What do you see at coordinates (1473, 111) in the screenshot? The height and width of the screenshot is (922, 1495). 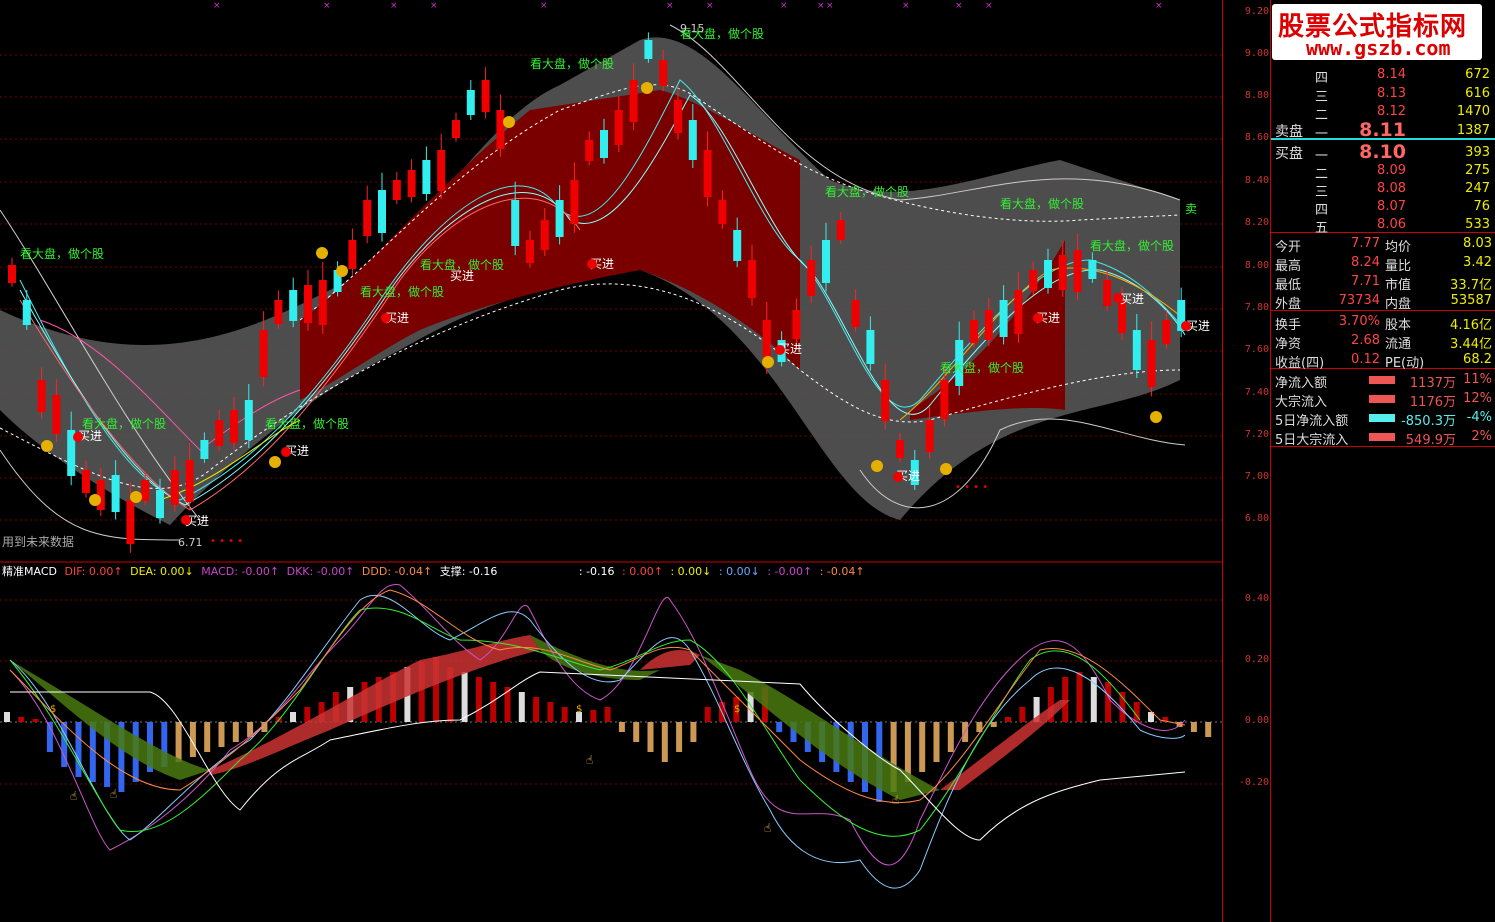 I see `volume-value: 1470` at bounding box center [1473, 111].